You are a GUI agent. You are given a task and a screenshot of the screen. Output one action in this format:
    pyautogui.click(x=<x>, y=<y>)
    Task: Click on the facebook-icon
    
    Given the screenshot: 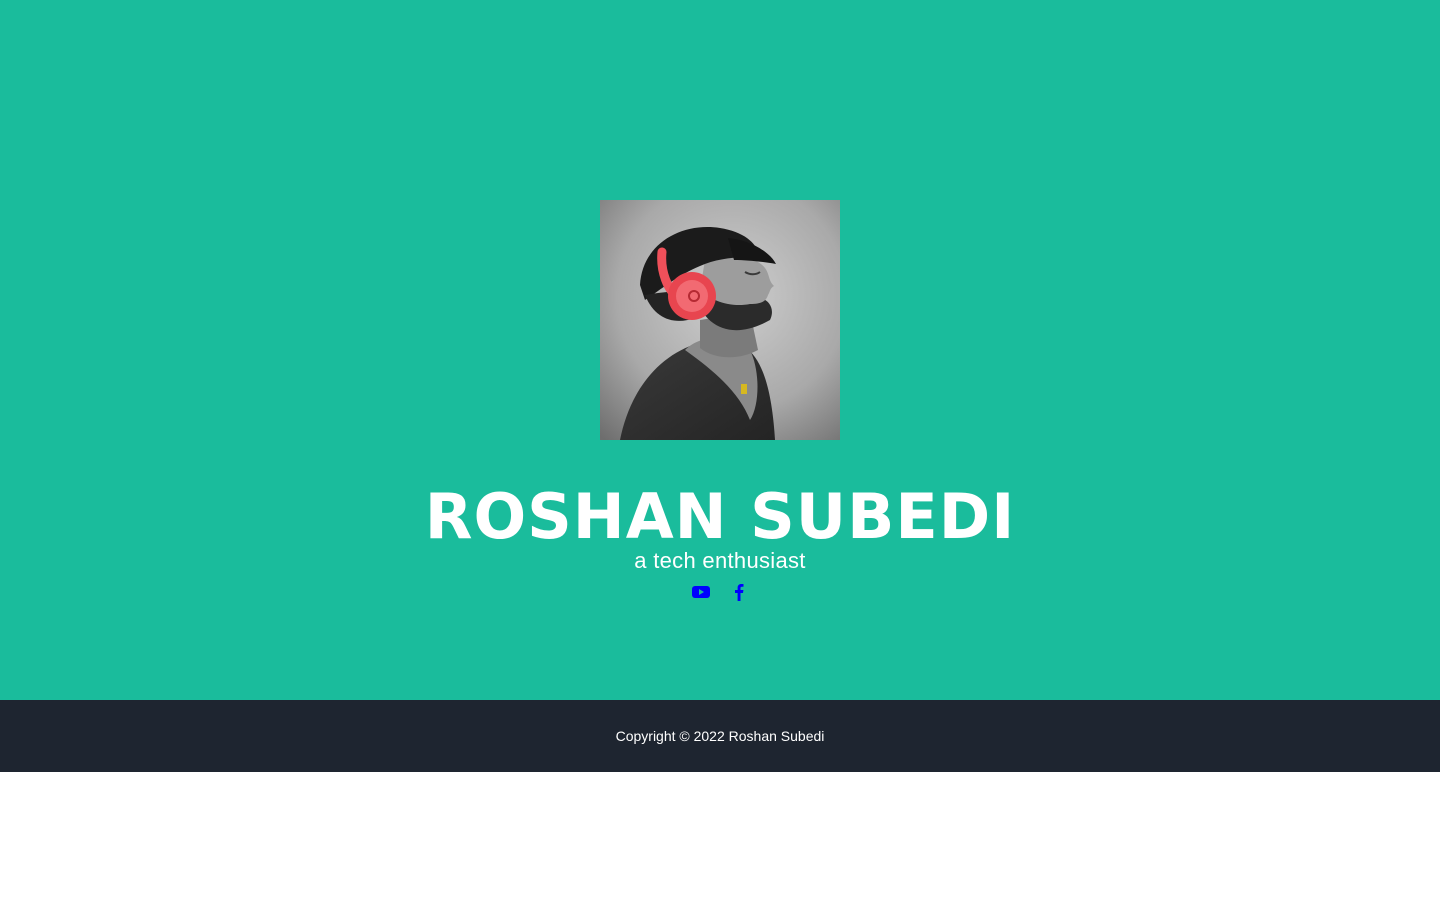 What is the action you would take?
    pyautogui.click(x=739, y=592)
    